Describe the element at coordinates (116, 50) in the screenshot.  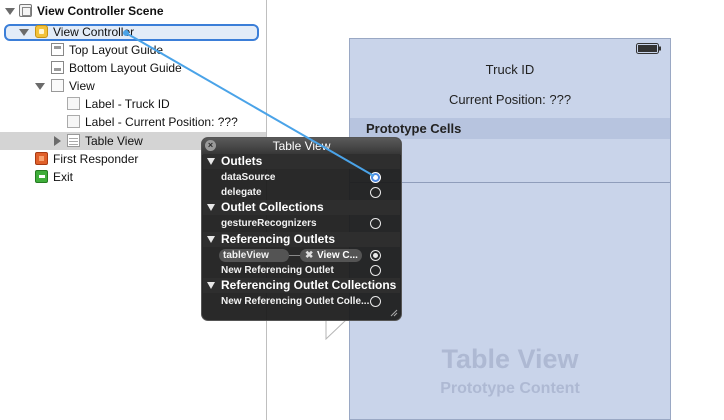
I see `outline-item-label: Top Layout Guide` at that location.